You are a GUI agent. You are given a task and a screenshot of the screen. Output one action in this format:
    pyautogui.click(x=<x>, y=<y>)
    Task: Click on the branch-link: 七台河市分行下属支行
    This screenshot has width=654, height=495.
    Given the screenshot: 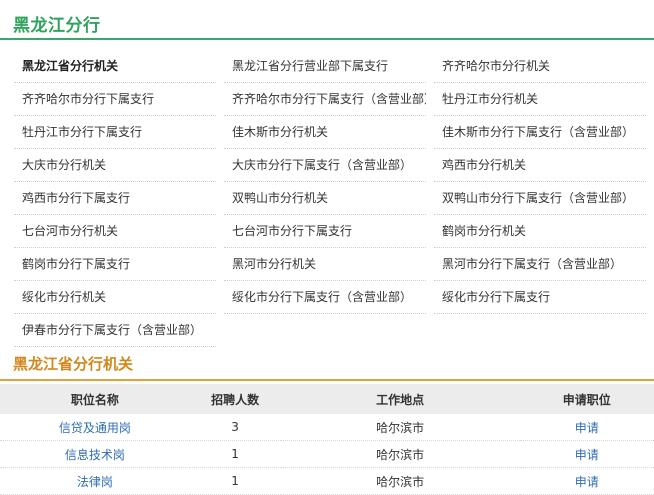 What is the action you would take?
    pyautogui.click(x=325, y=231)
    